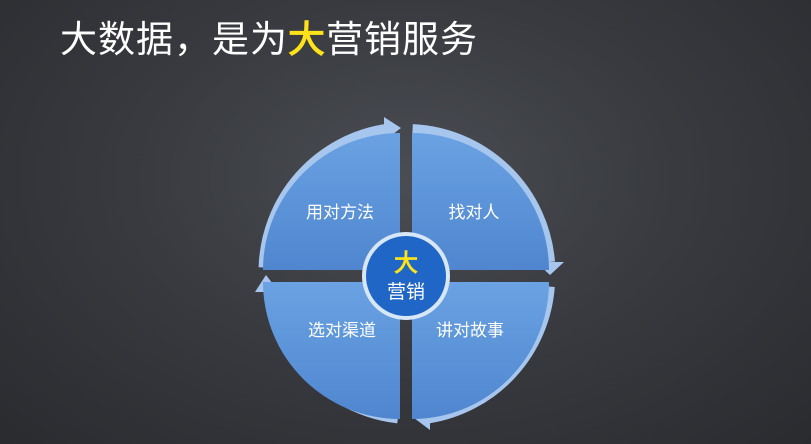 This screenshot has height=444, width=811. What do you see at coordinates (470, 331) in the screenshot?
I see `quadrant-label-bottom-right: 讲对故事` at bounding box center [470, 331].